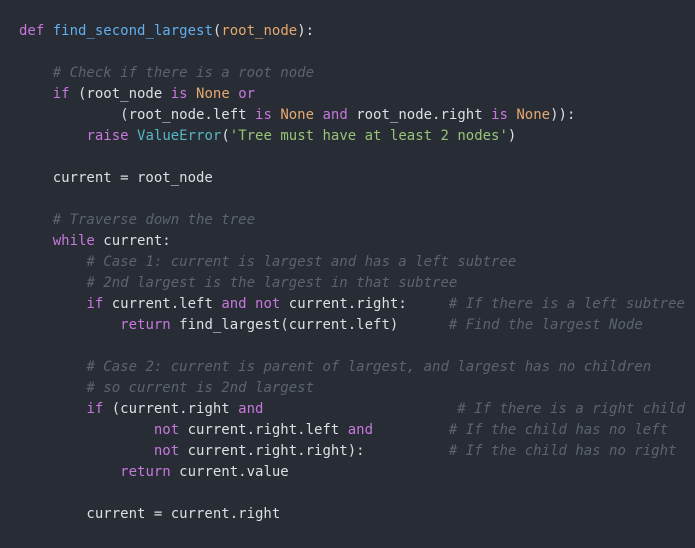 This screenshot has height=548, width=695. Describe the element at coordinates (132, 31) in the screenshot. I see `code-token: find_second_largest` at that location.